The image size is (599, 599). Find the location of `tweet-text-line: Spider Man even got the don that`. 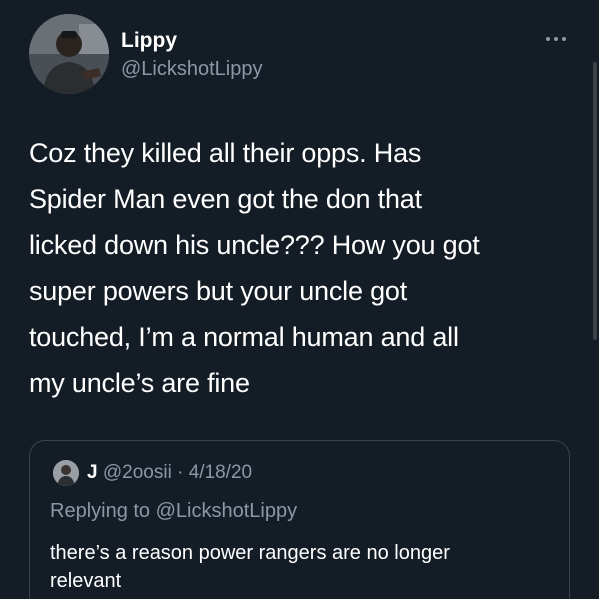

tweet-text-line: Spider Man even got the don that is located at coordinates (225, 199).